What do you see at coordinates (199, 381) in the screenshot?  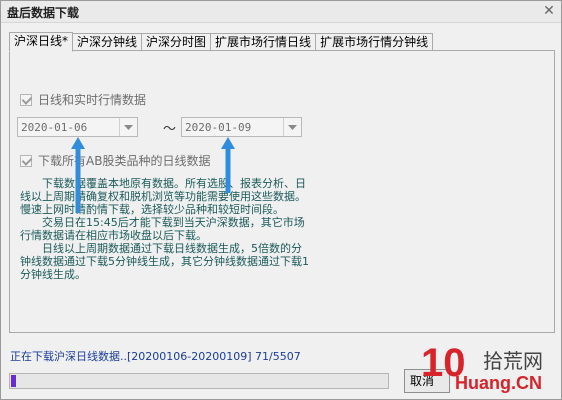 I see `download-progress-bar` at bounding box center [199, 381].